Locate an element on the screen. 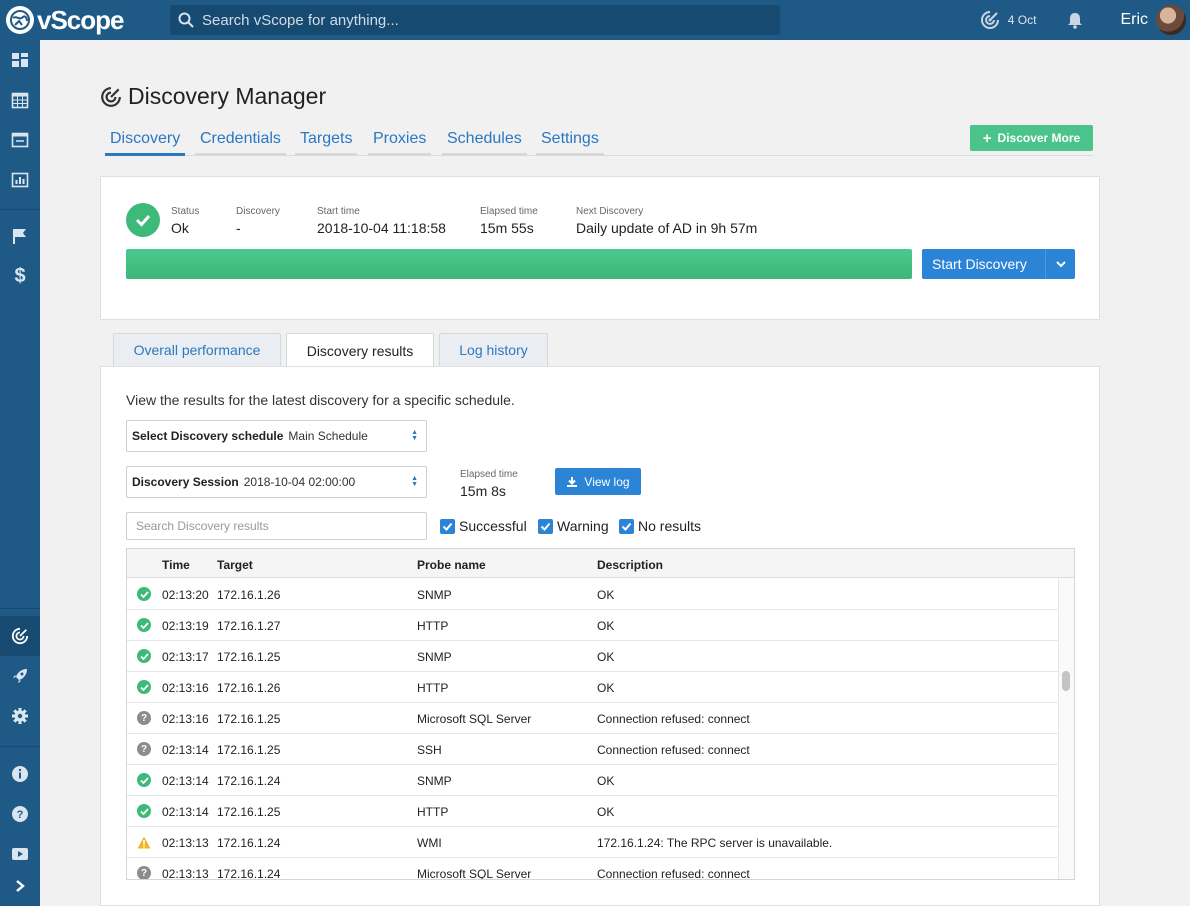  filter-warning-label: Warning is located at coordinates (583, 526).